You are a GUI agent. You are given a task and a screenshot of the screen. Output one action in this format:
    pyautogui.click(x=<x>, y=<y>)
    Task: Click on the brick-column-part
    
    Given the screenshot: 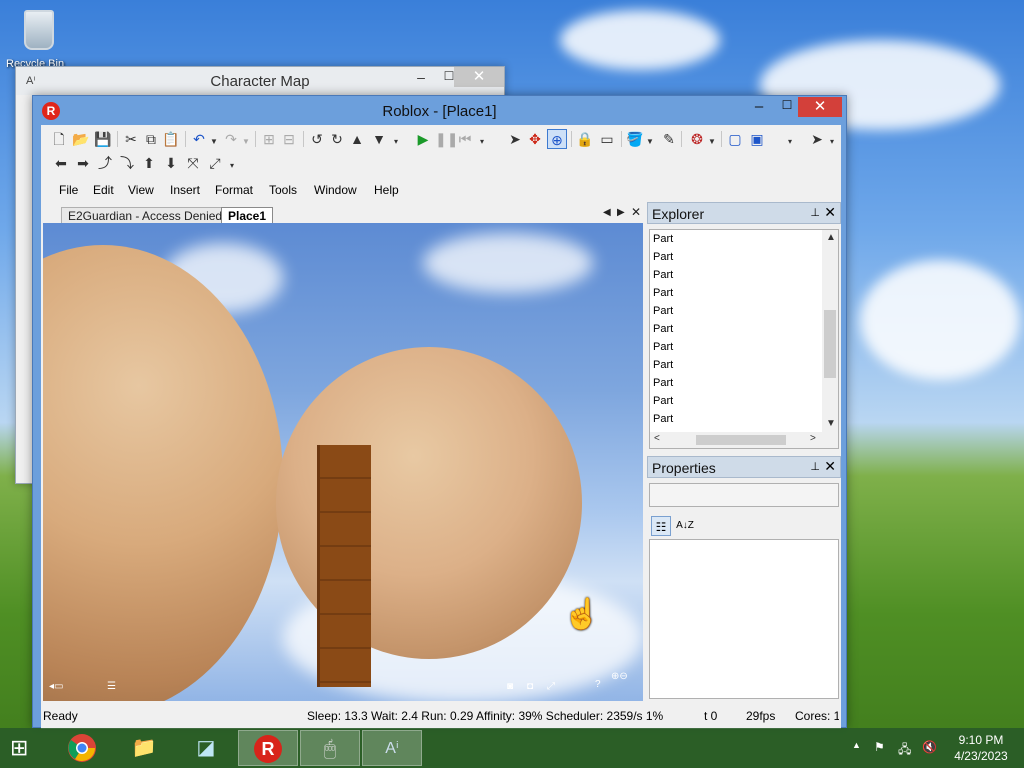 What is the action you would take?
    pyautogui.click(x=344, y=566)
    